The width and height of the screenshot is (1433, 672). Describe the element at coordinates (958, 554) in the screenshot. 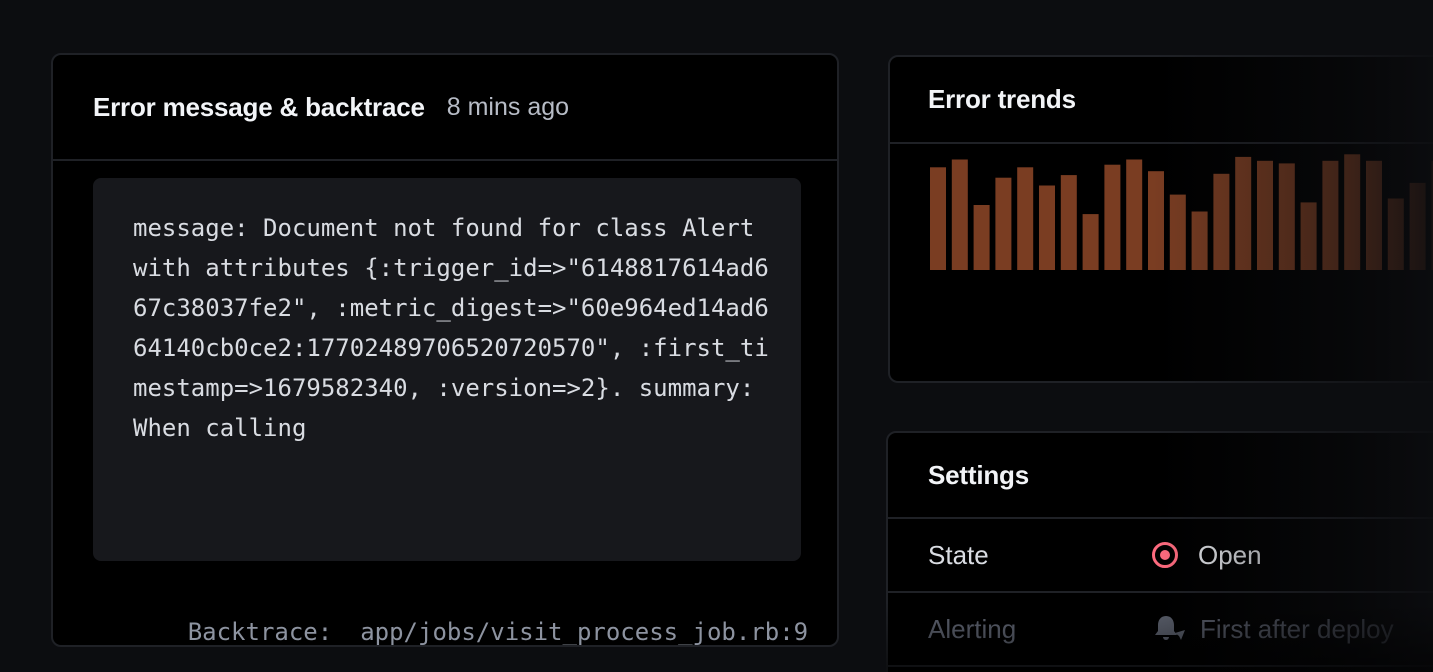

I see `setting-label-state: State` at that location.